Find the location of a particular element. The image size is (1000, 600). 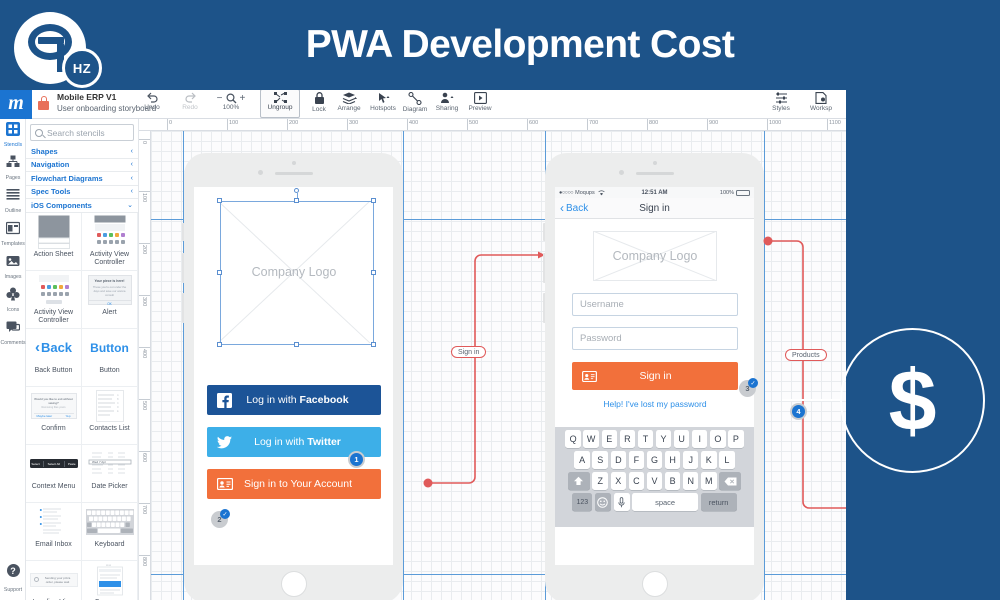

back-button: ‹ Back is located at coordinates (574, 208).